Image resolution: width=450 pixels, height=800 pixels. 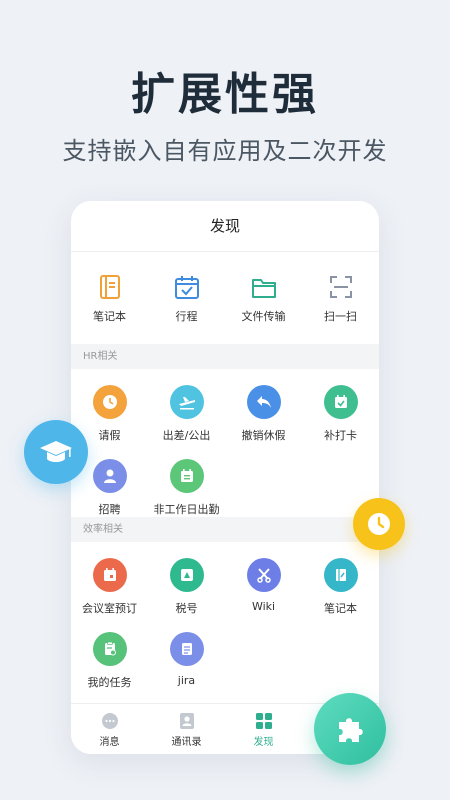 I want to click on quick-actions: 笔记本 行程 文件传输 扫一扫, so click(x=225, y=298).